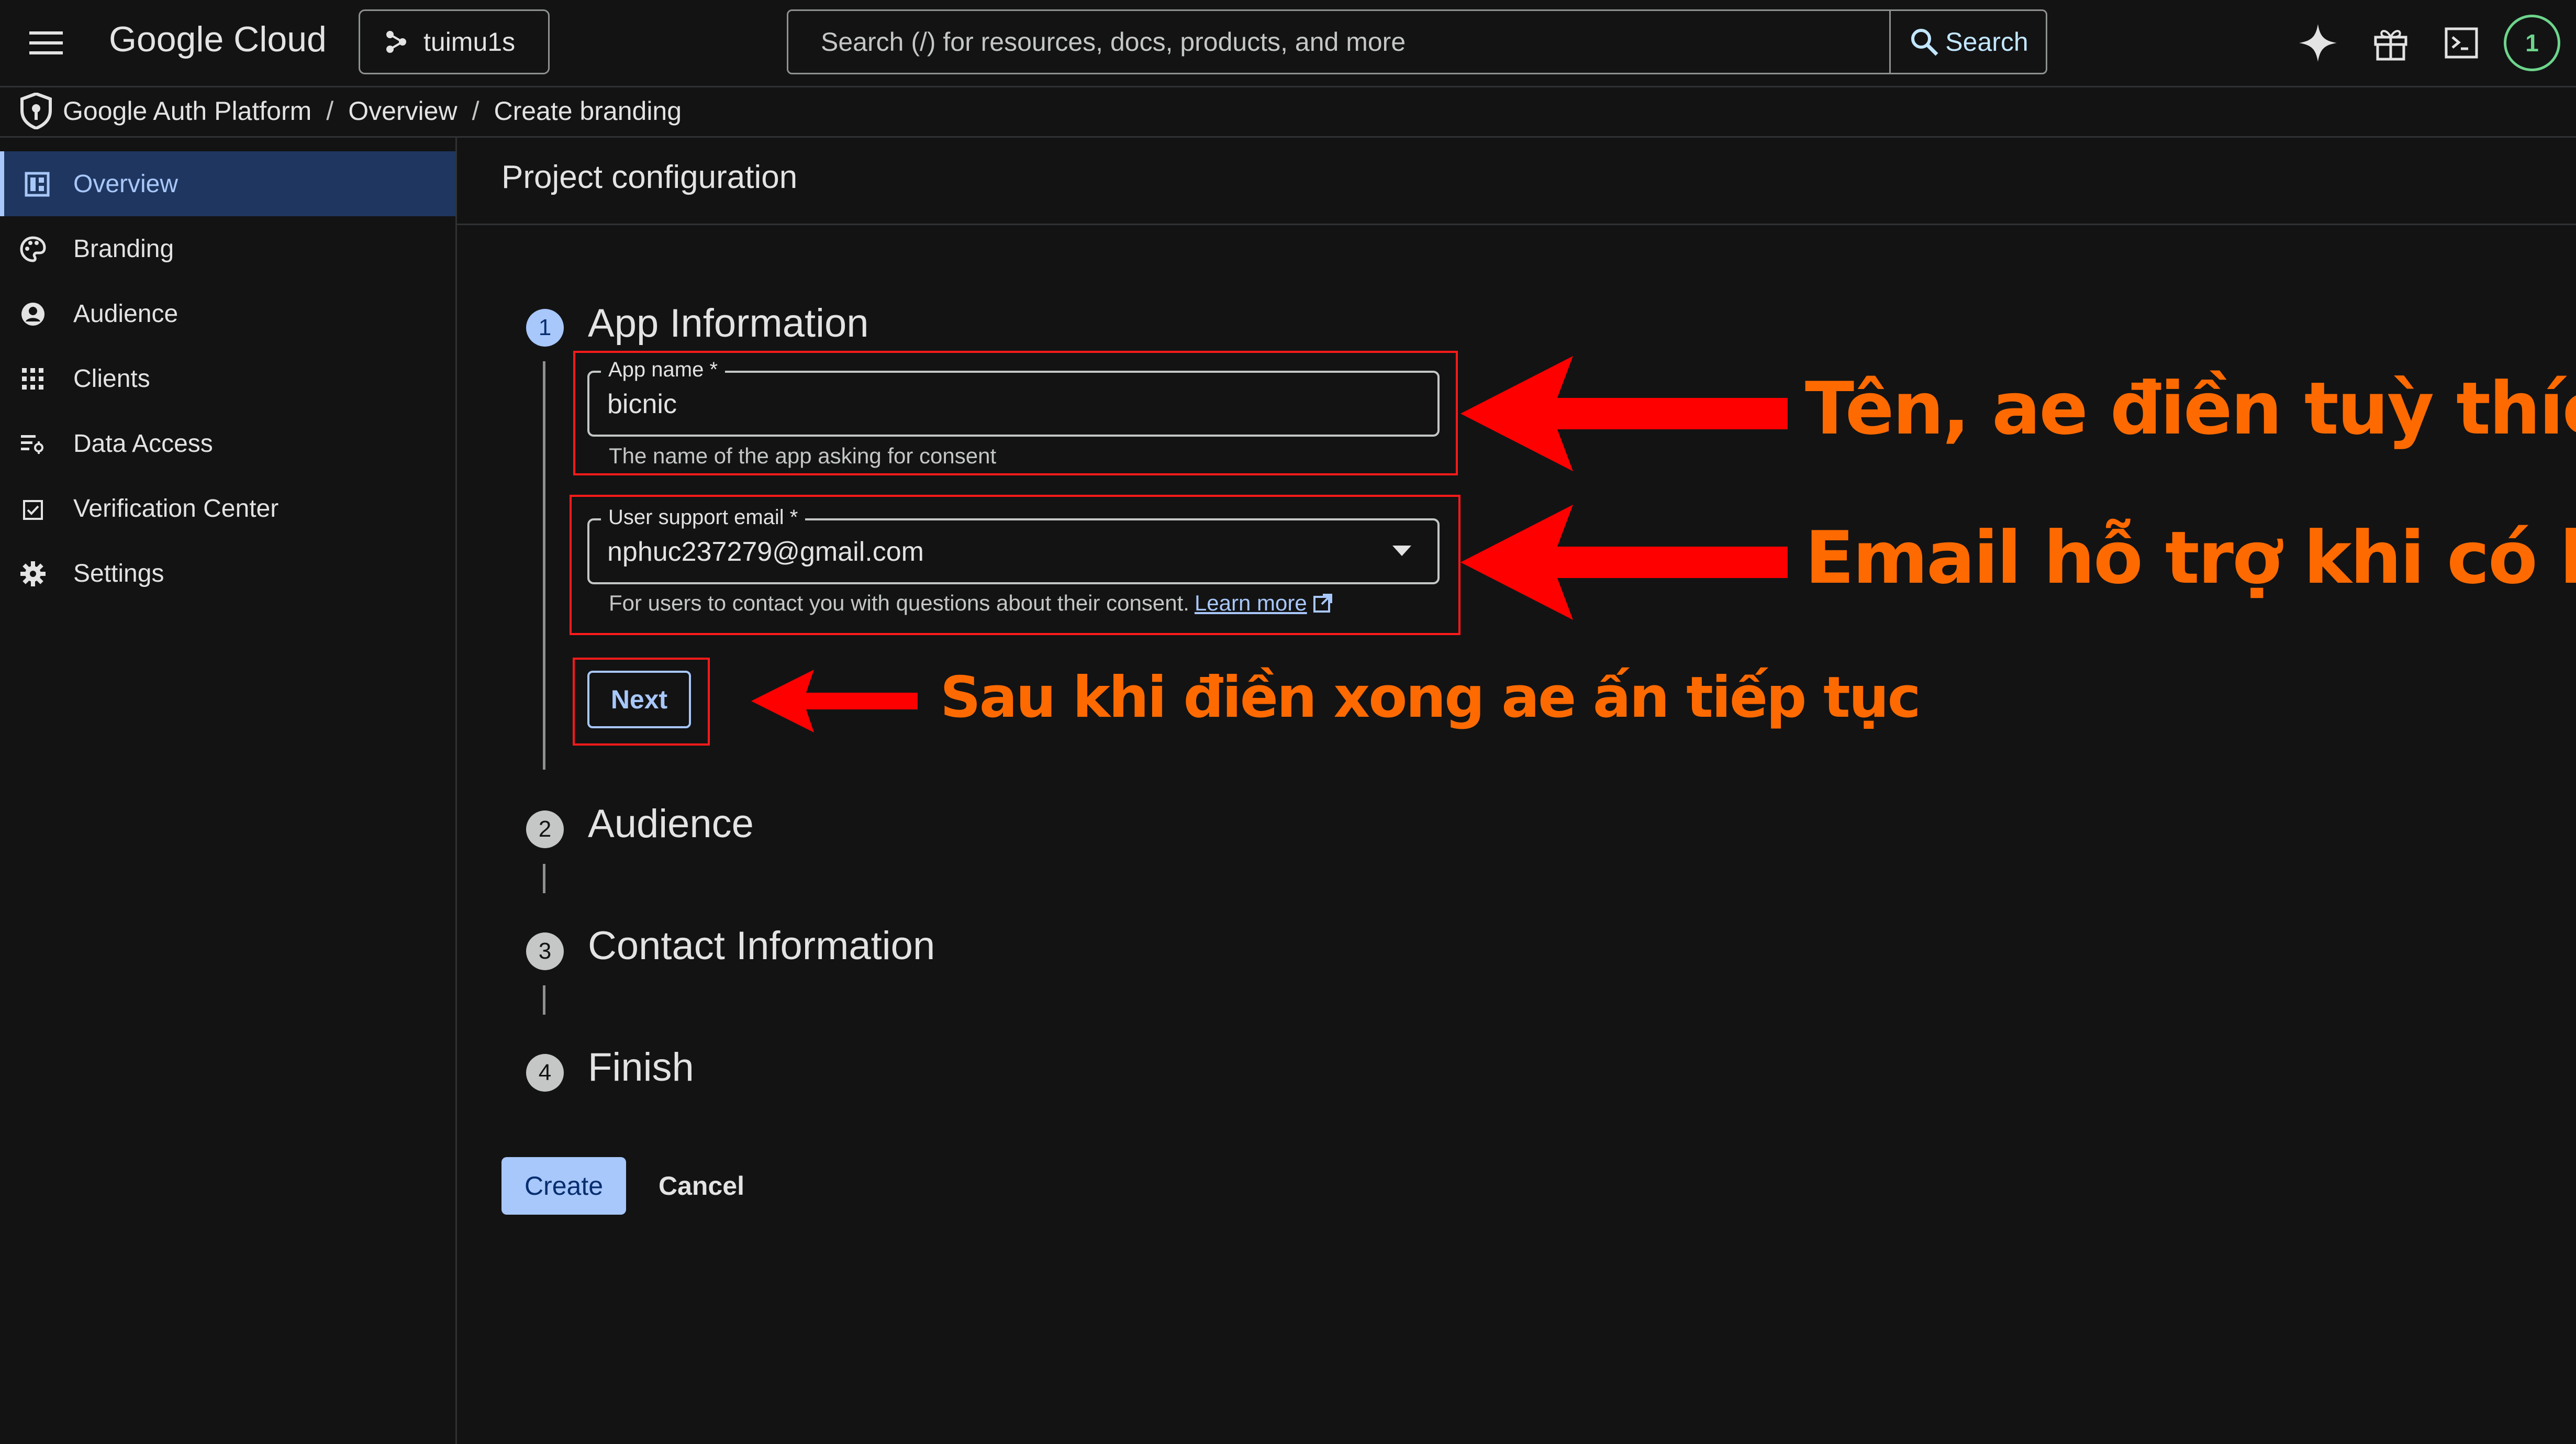 The width and height of the screenshot is (2576, 1444). I want to click on sidebar-item-label: Audience, so click(126, 313).